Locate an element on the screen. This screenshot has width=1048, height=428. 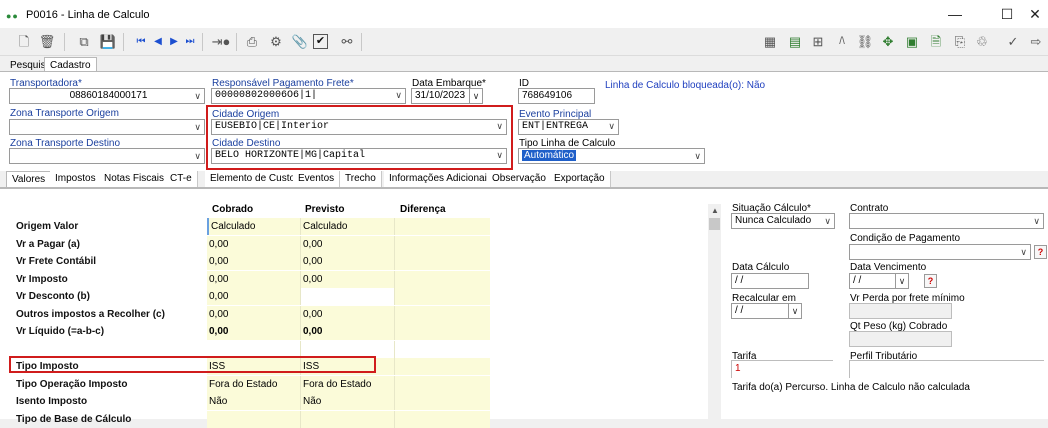
link-icon: ⚯ is located at coordinates (347, 42).